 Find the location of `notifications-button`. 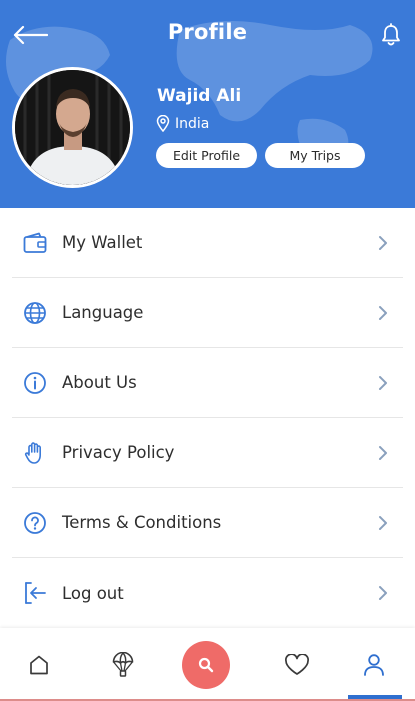

notifications-button is located at coordinates (391, 35).